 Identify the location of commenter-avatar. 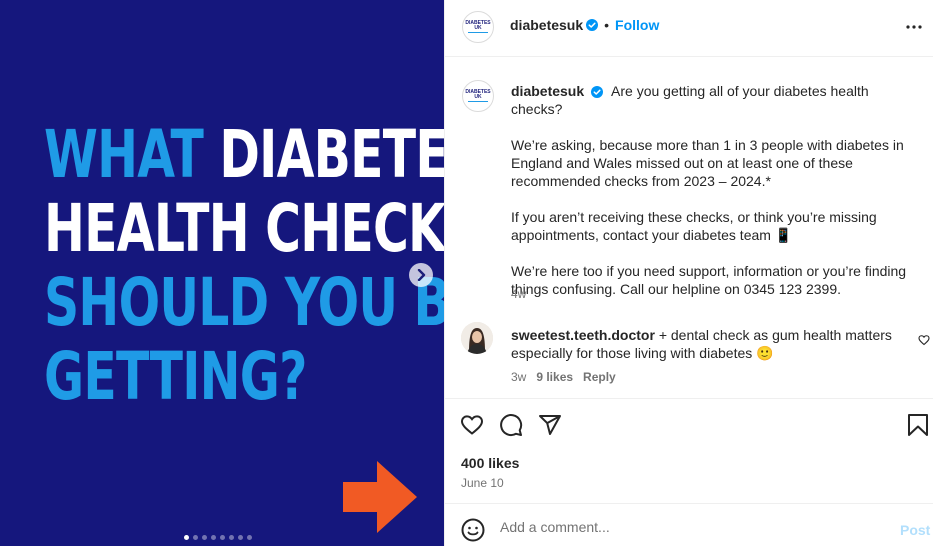
(477, 338).